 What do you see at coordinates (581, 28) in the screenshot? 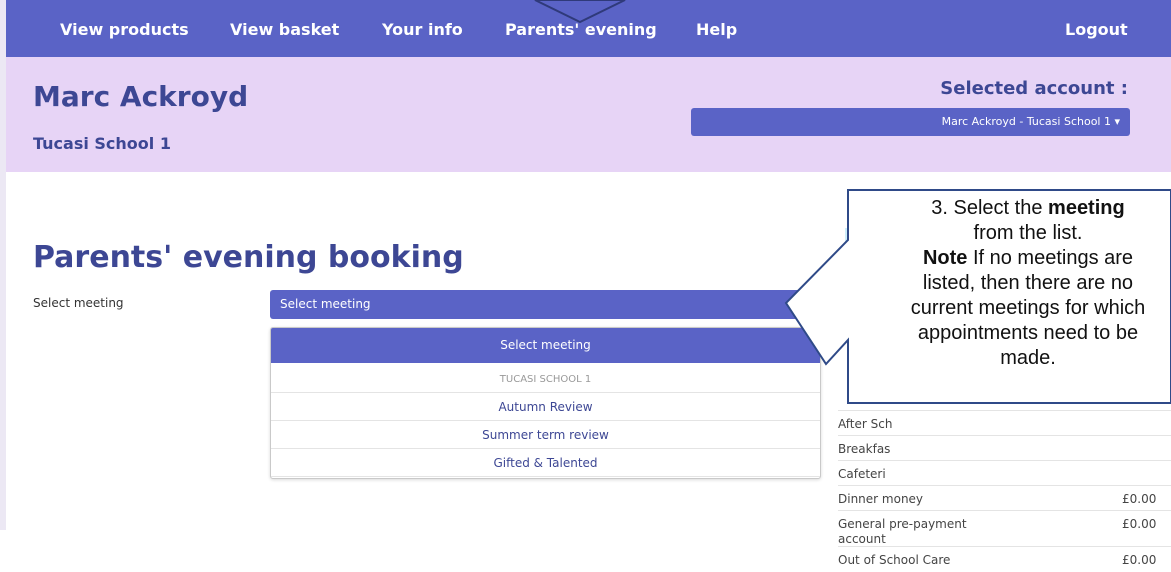
I see `nav-parents-evening: Parents' evening` at bounding box center [581, 28].